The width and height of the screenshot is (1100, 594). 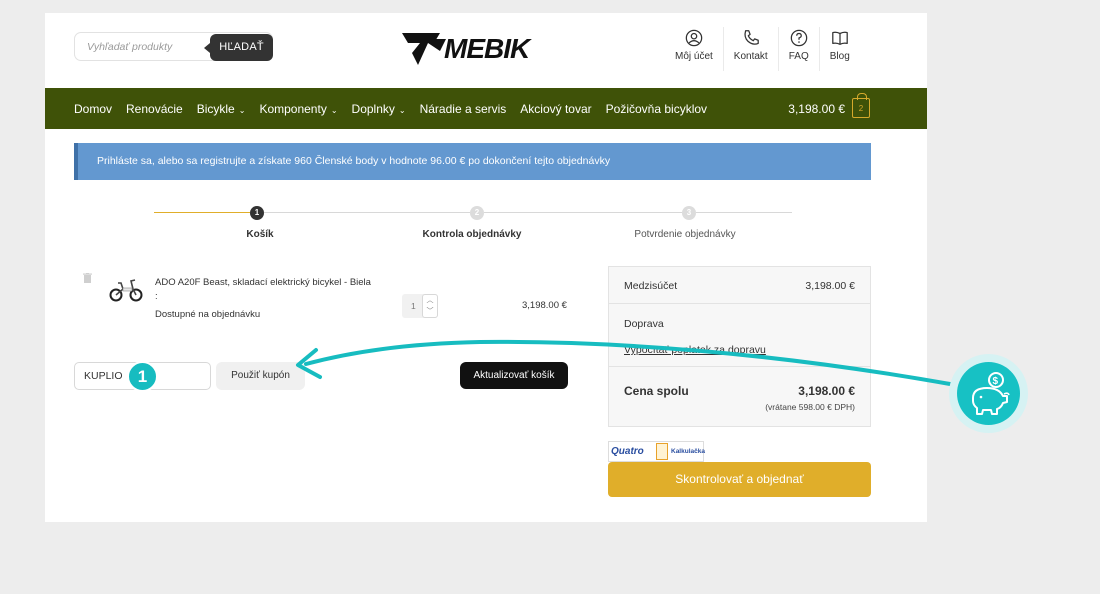 What do you see at coordinates (750, 49) in the screenshot?
I see `contact-link: Kontakt` at bounding box center [750, 49].